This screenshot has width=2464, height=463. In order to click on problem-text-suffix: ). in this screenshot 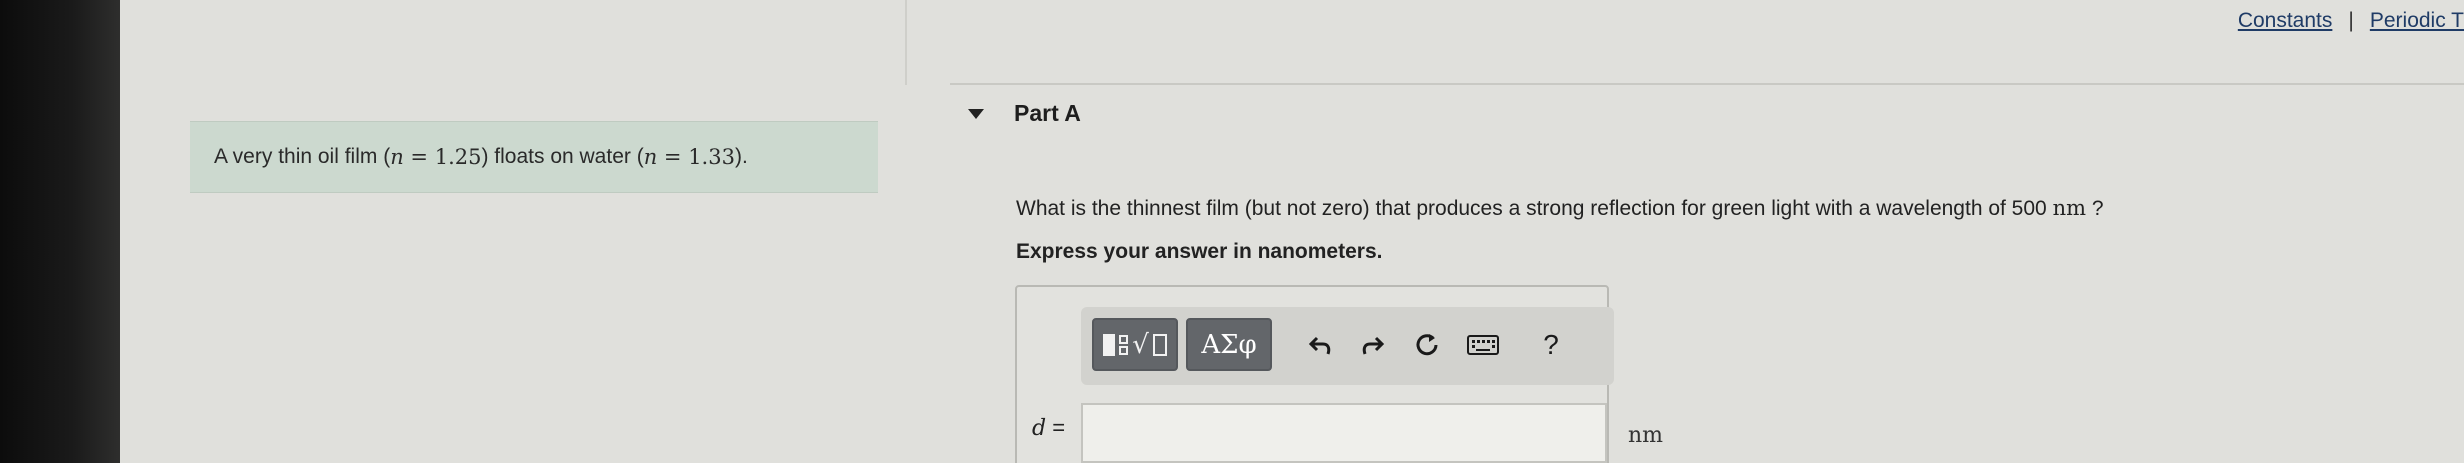, I will do `click(741, 156)`.